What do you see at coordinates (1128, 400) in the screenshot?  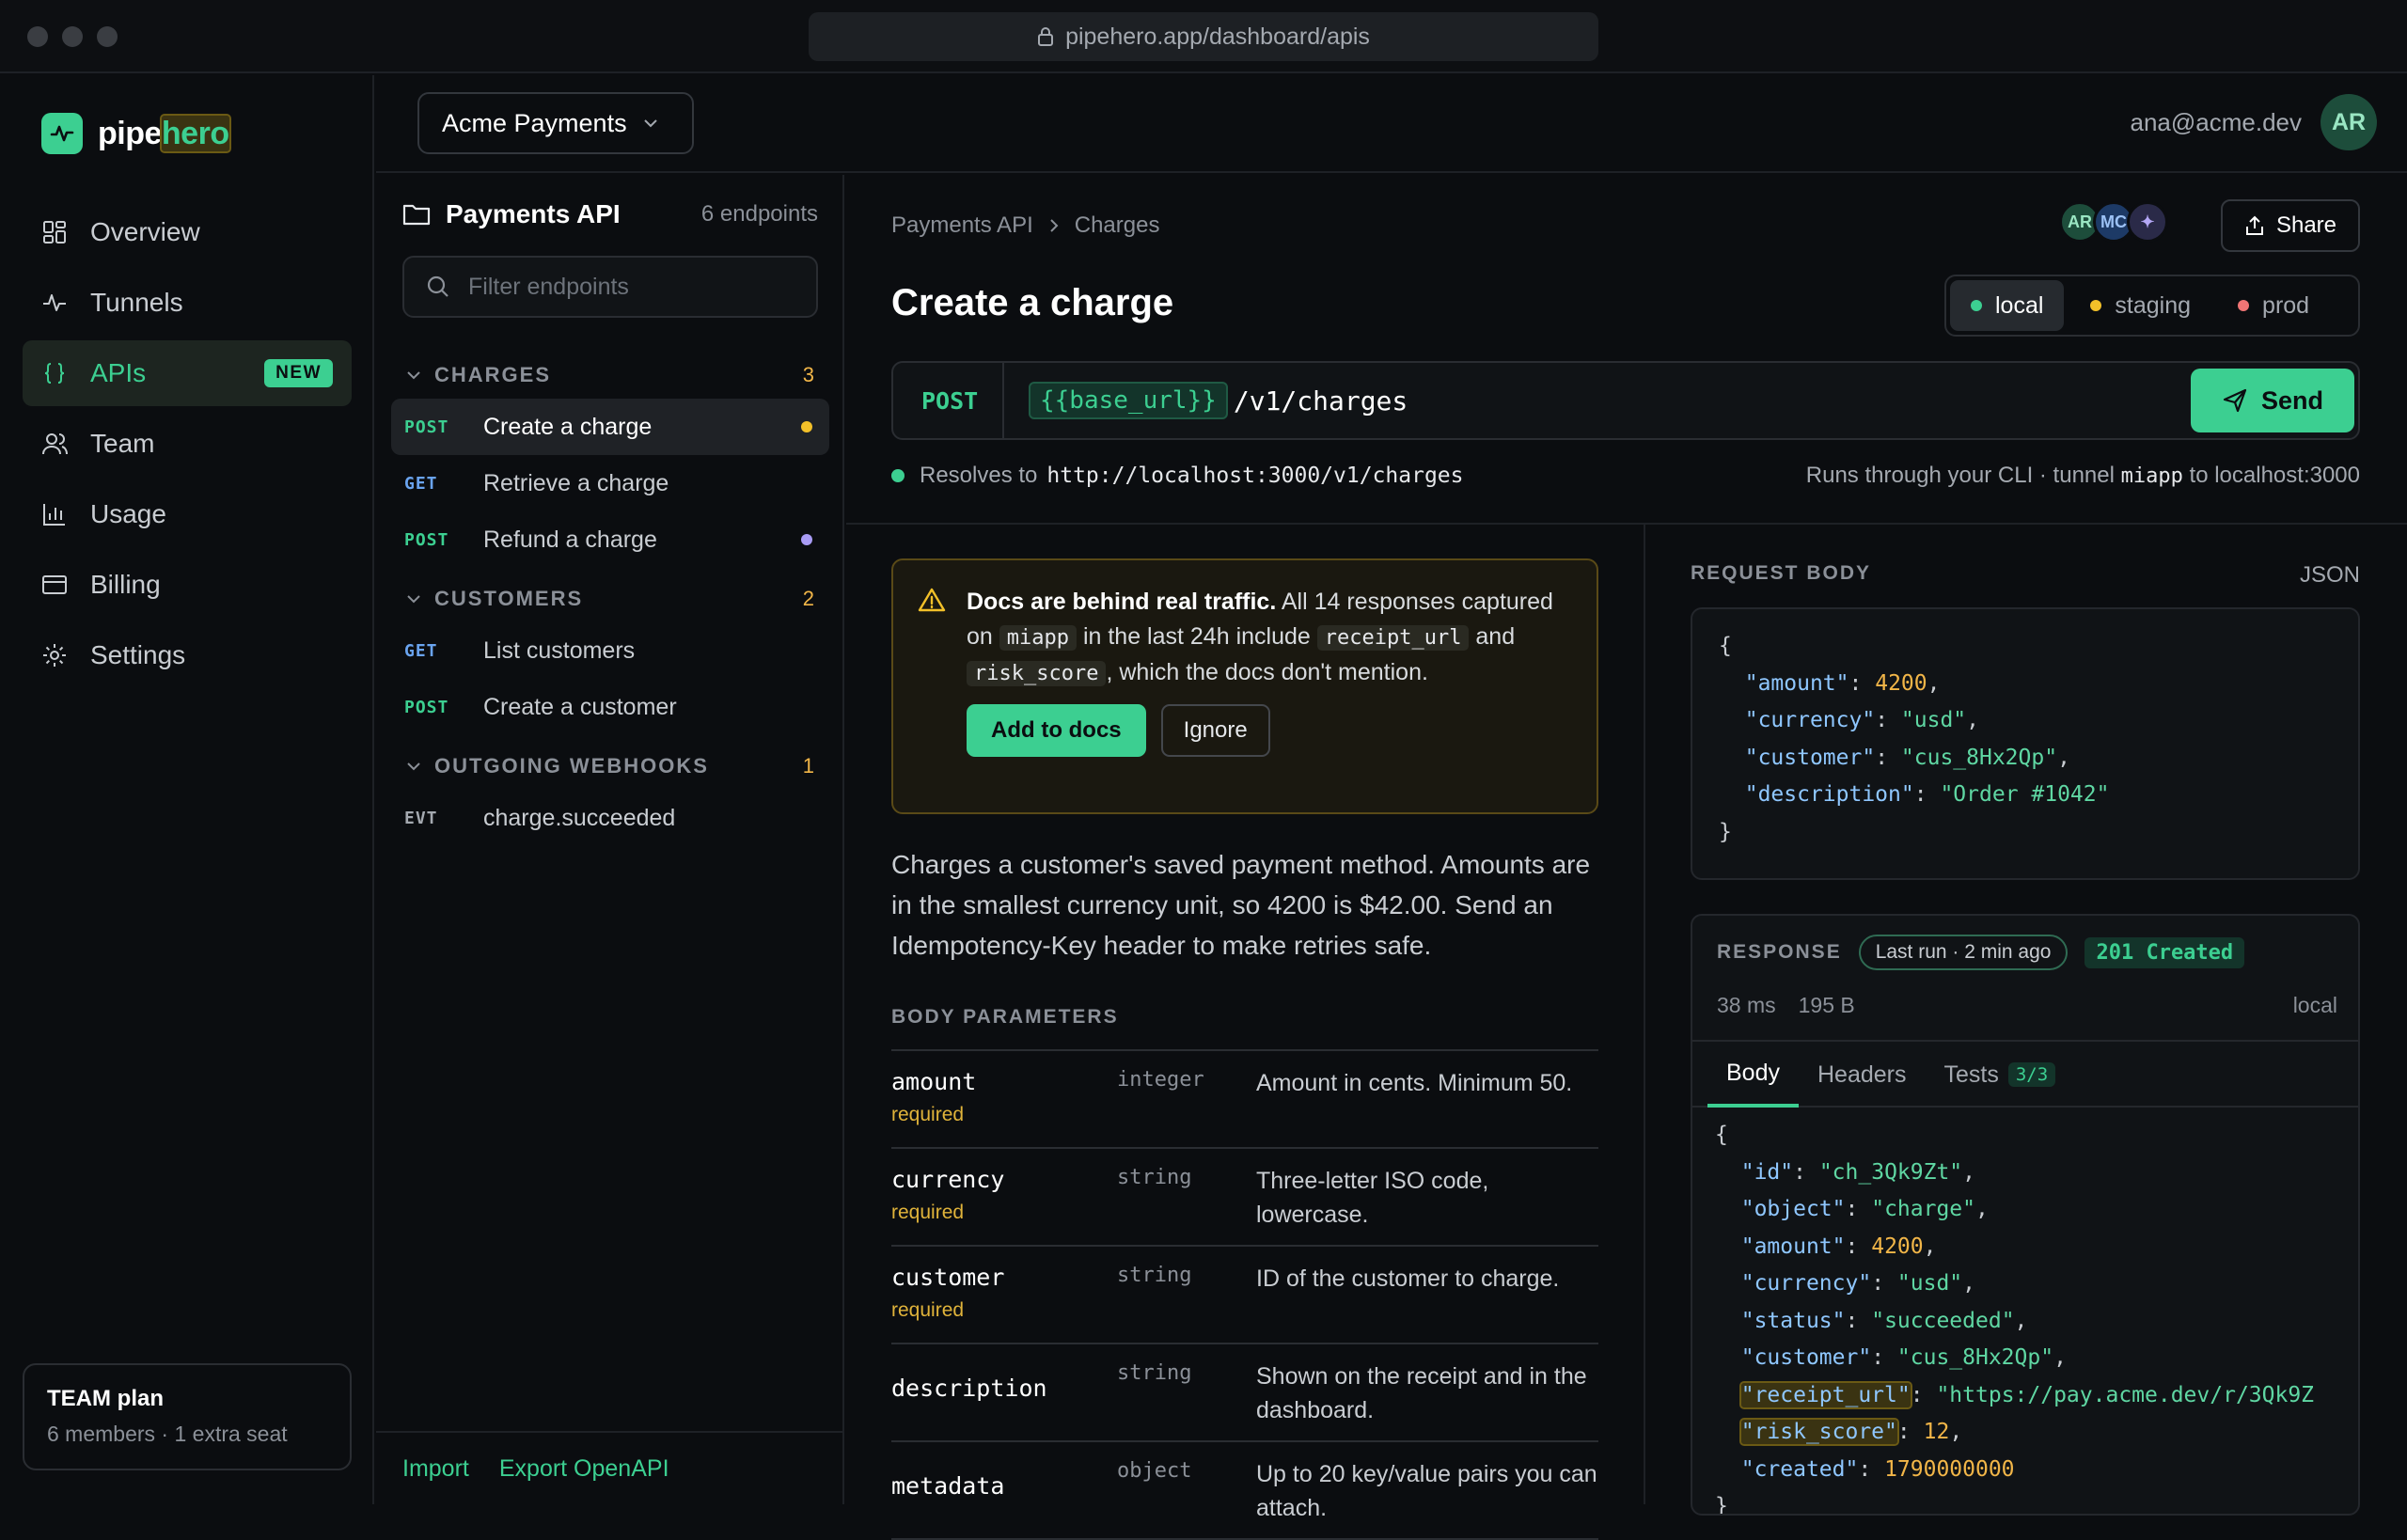 I see `base-url-variable: {{base_url}}` at bounding box center [1128, 400].